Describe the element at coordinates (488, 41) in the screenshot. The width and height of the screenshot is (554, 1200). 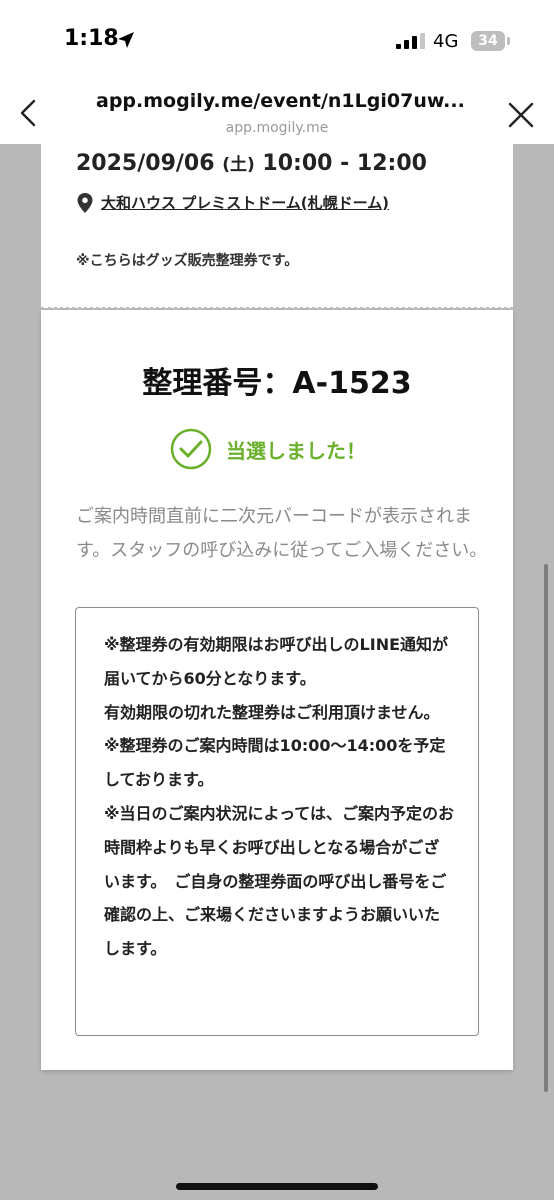
I see `battery-icon: 34` at that location.